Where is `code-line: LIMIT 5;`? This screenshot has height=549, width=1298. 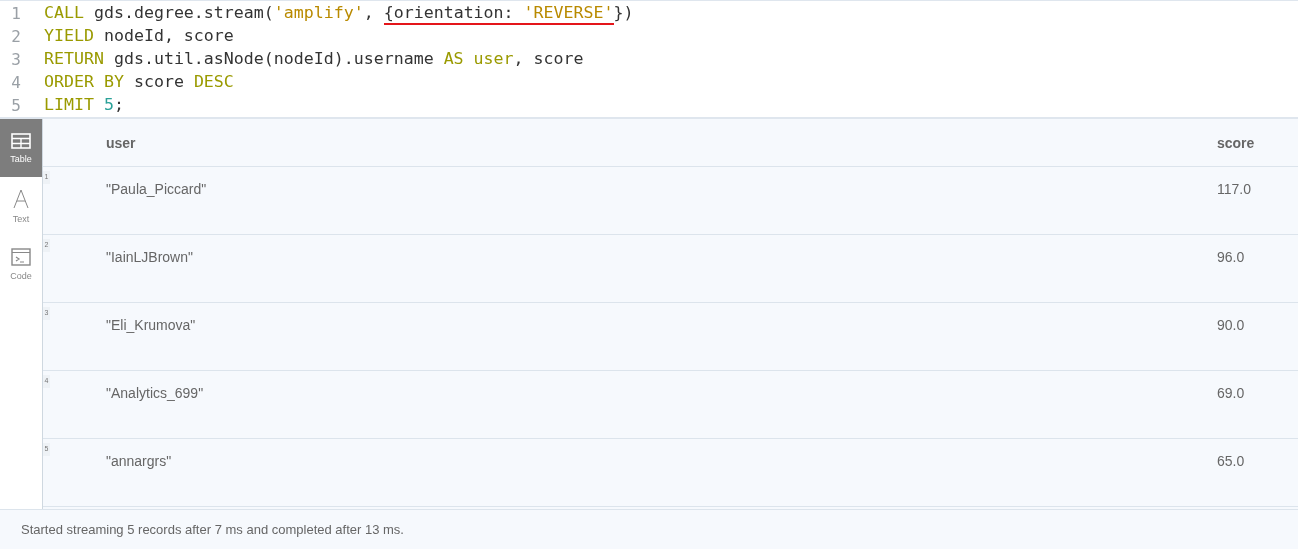
code-line: LIMIT 5; is located at coordinates (84, 105).